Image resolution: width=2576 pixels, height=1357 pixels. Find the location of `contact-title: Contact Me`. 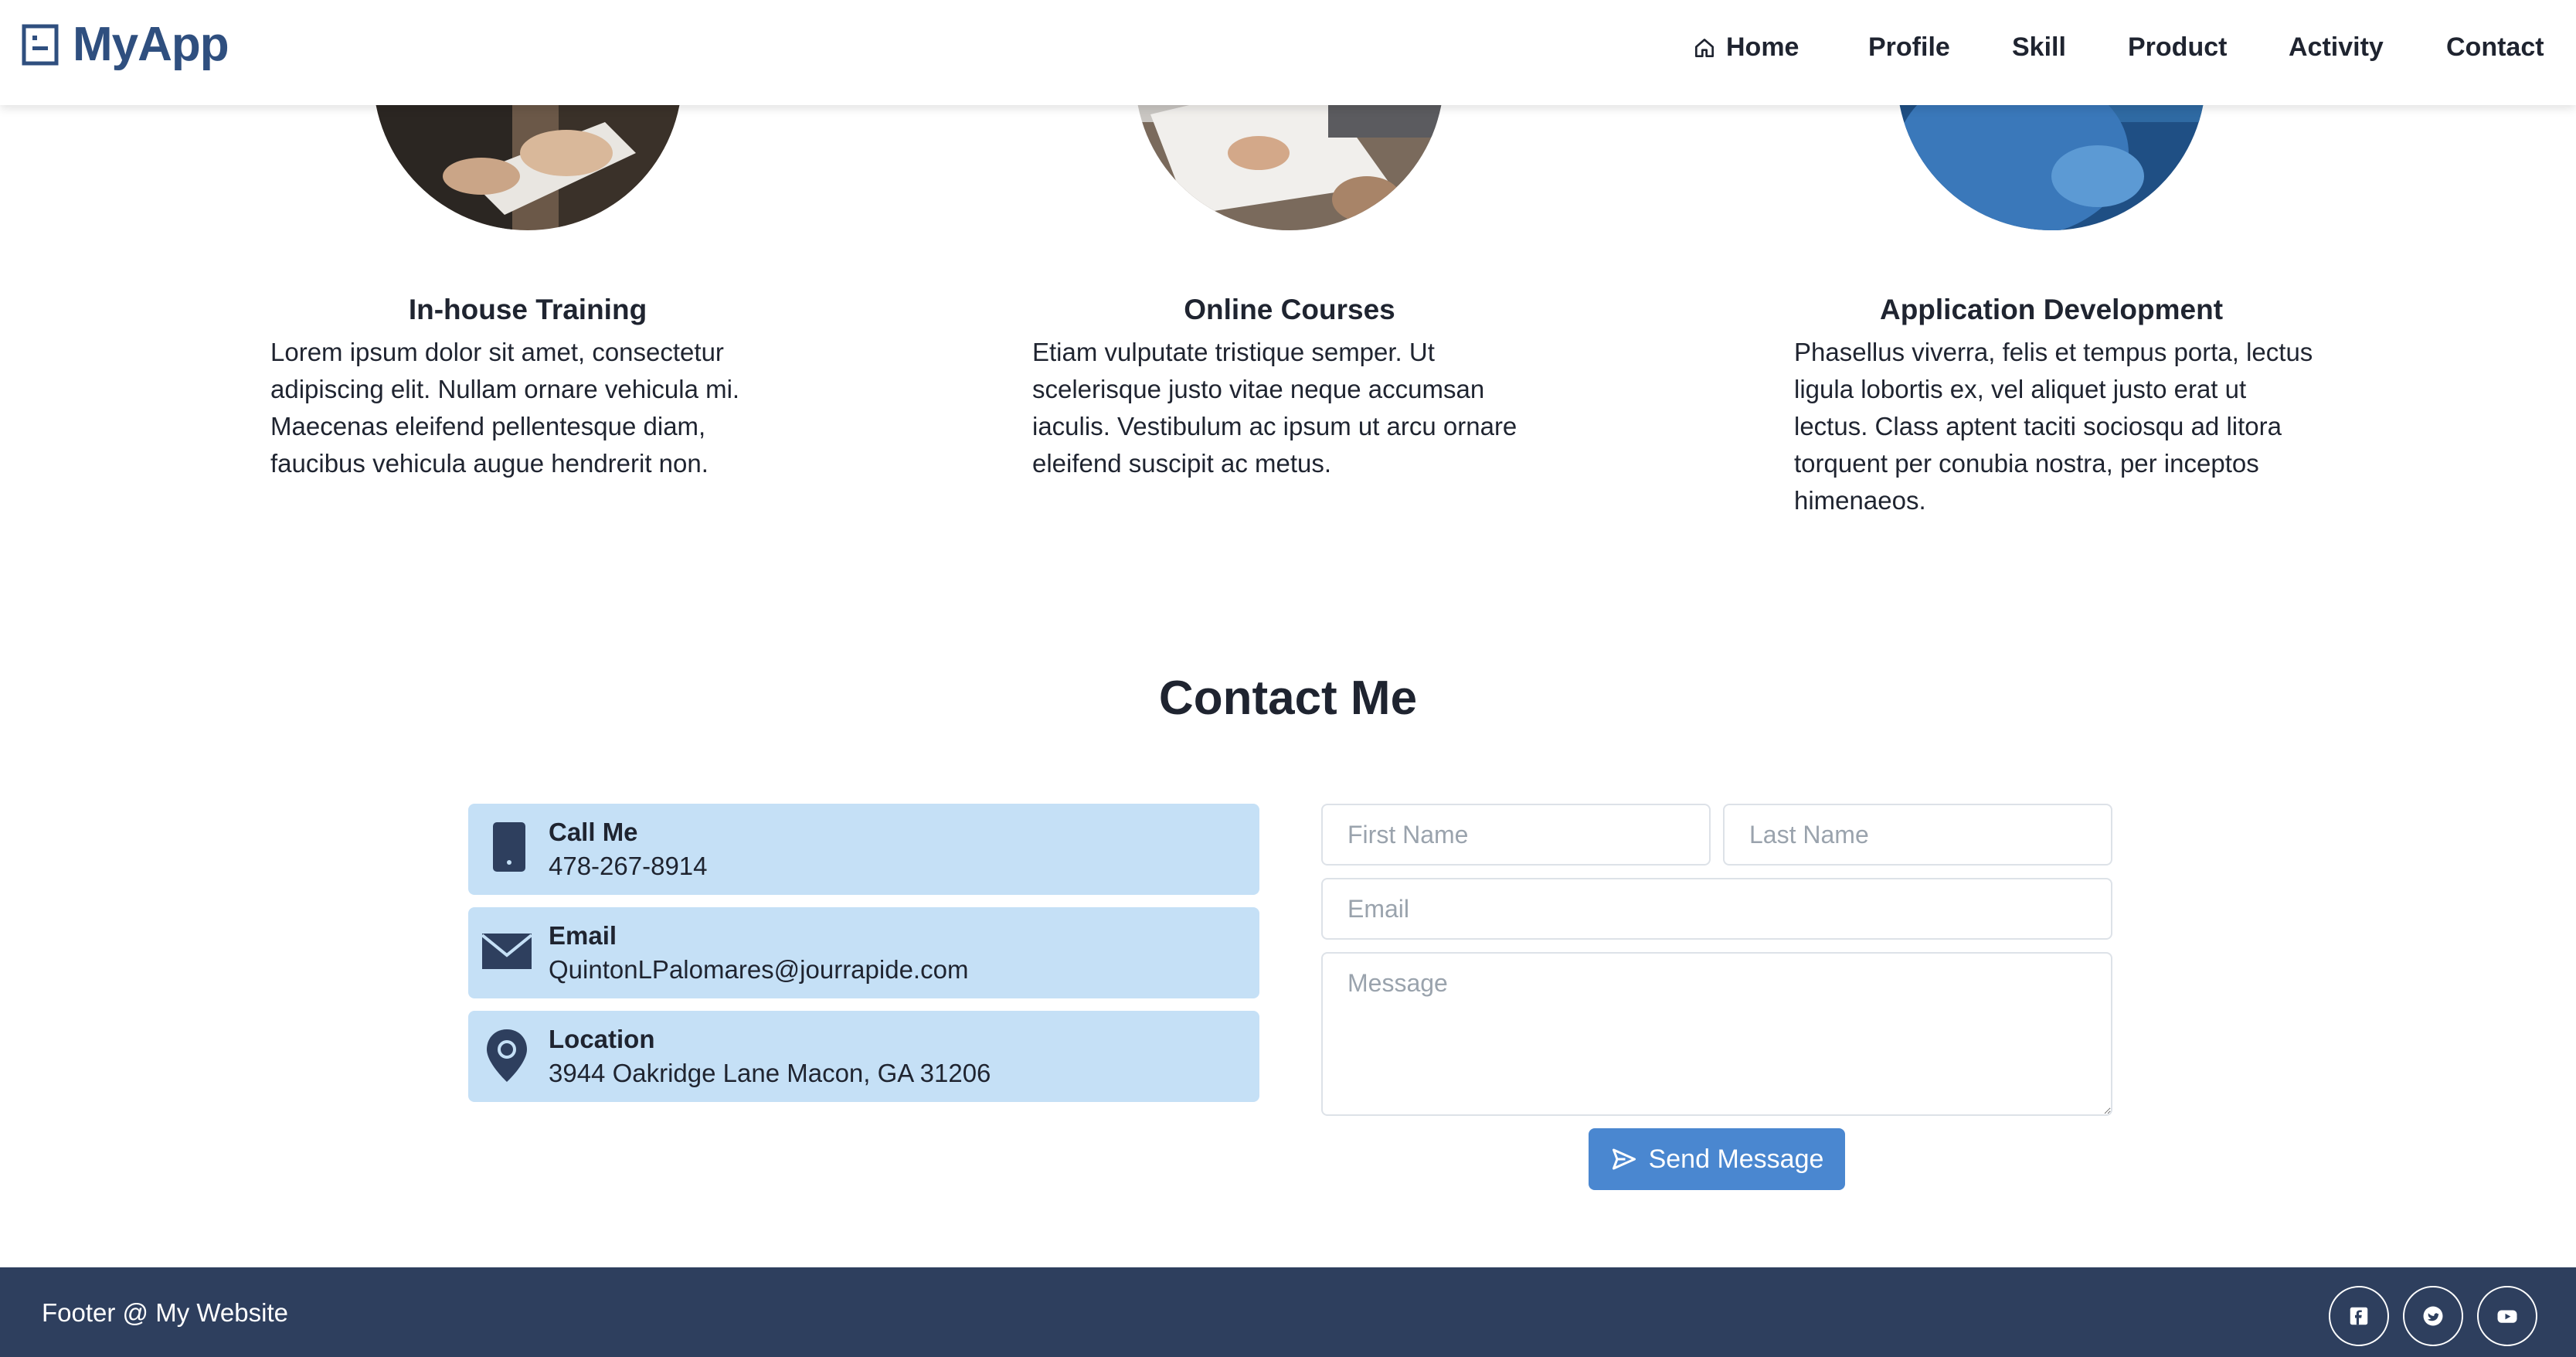

contact-title: Contact Me is located at coordinates (1288, 698).